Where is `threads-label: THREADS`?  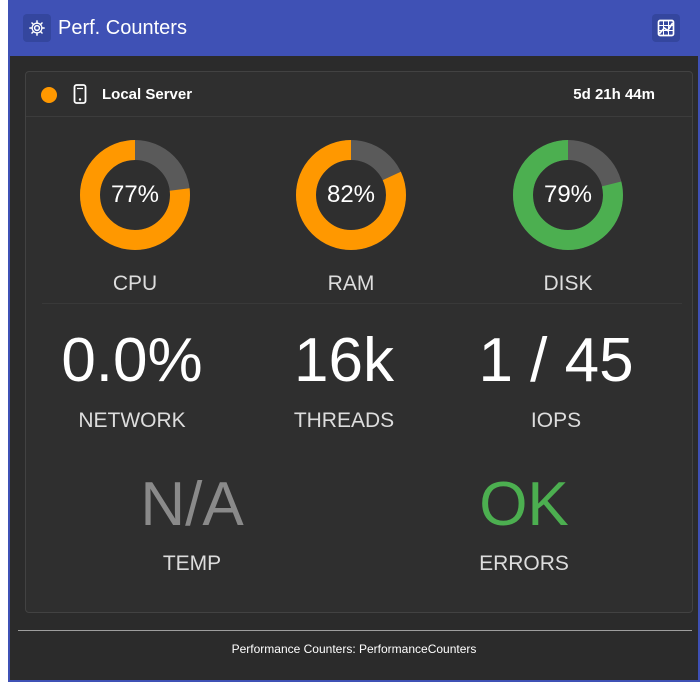
threads-label: THREADS is located at coordinates (344, 420).